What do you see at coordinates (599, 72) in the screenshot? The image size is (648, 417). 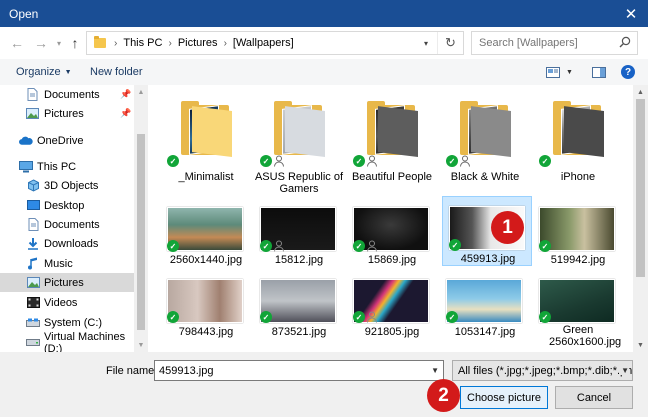 I see `preview-pane-button` at bounding box center [599, 72].